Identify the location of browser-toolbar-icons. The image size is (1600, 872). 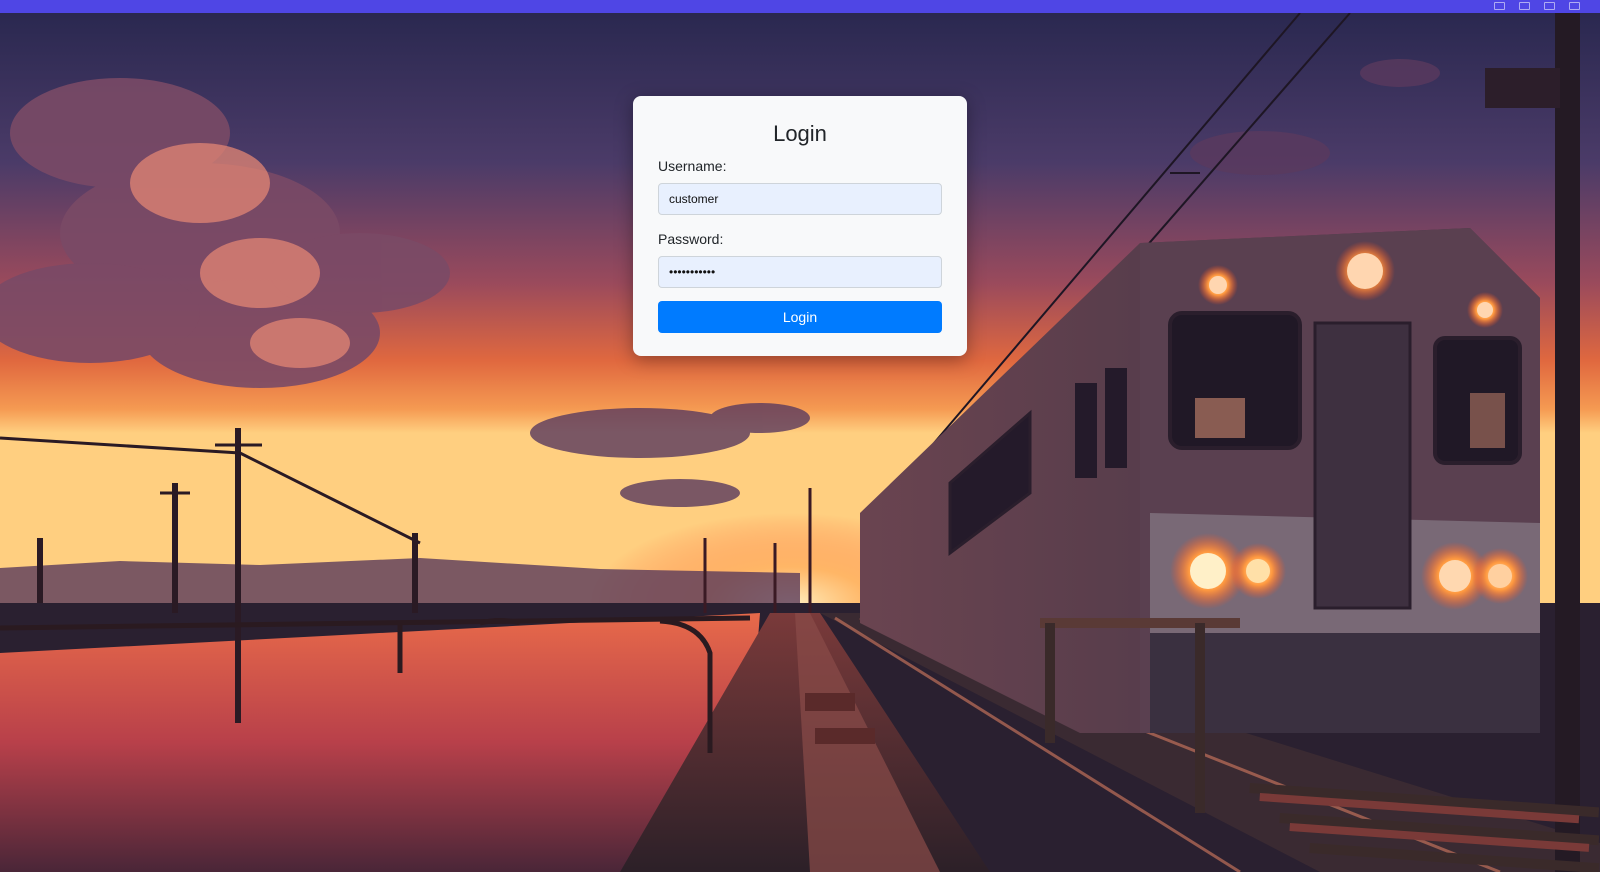
(1537, 6).